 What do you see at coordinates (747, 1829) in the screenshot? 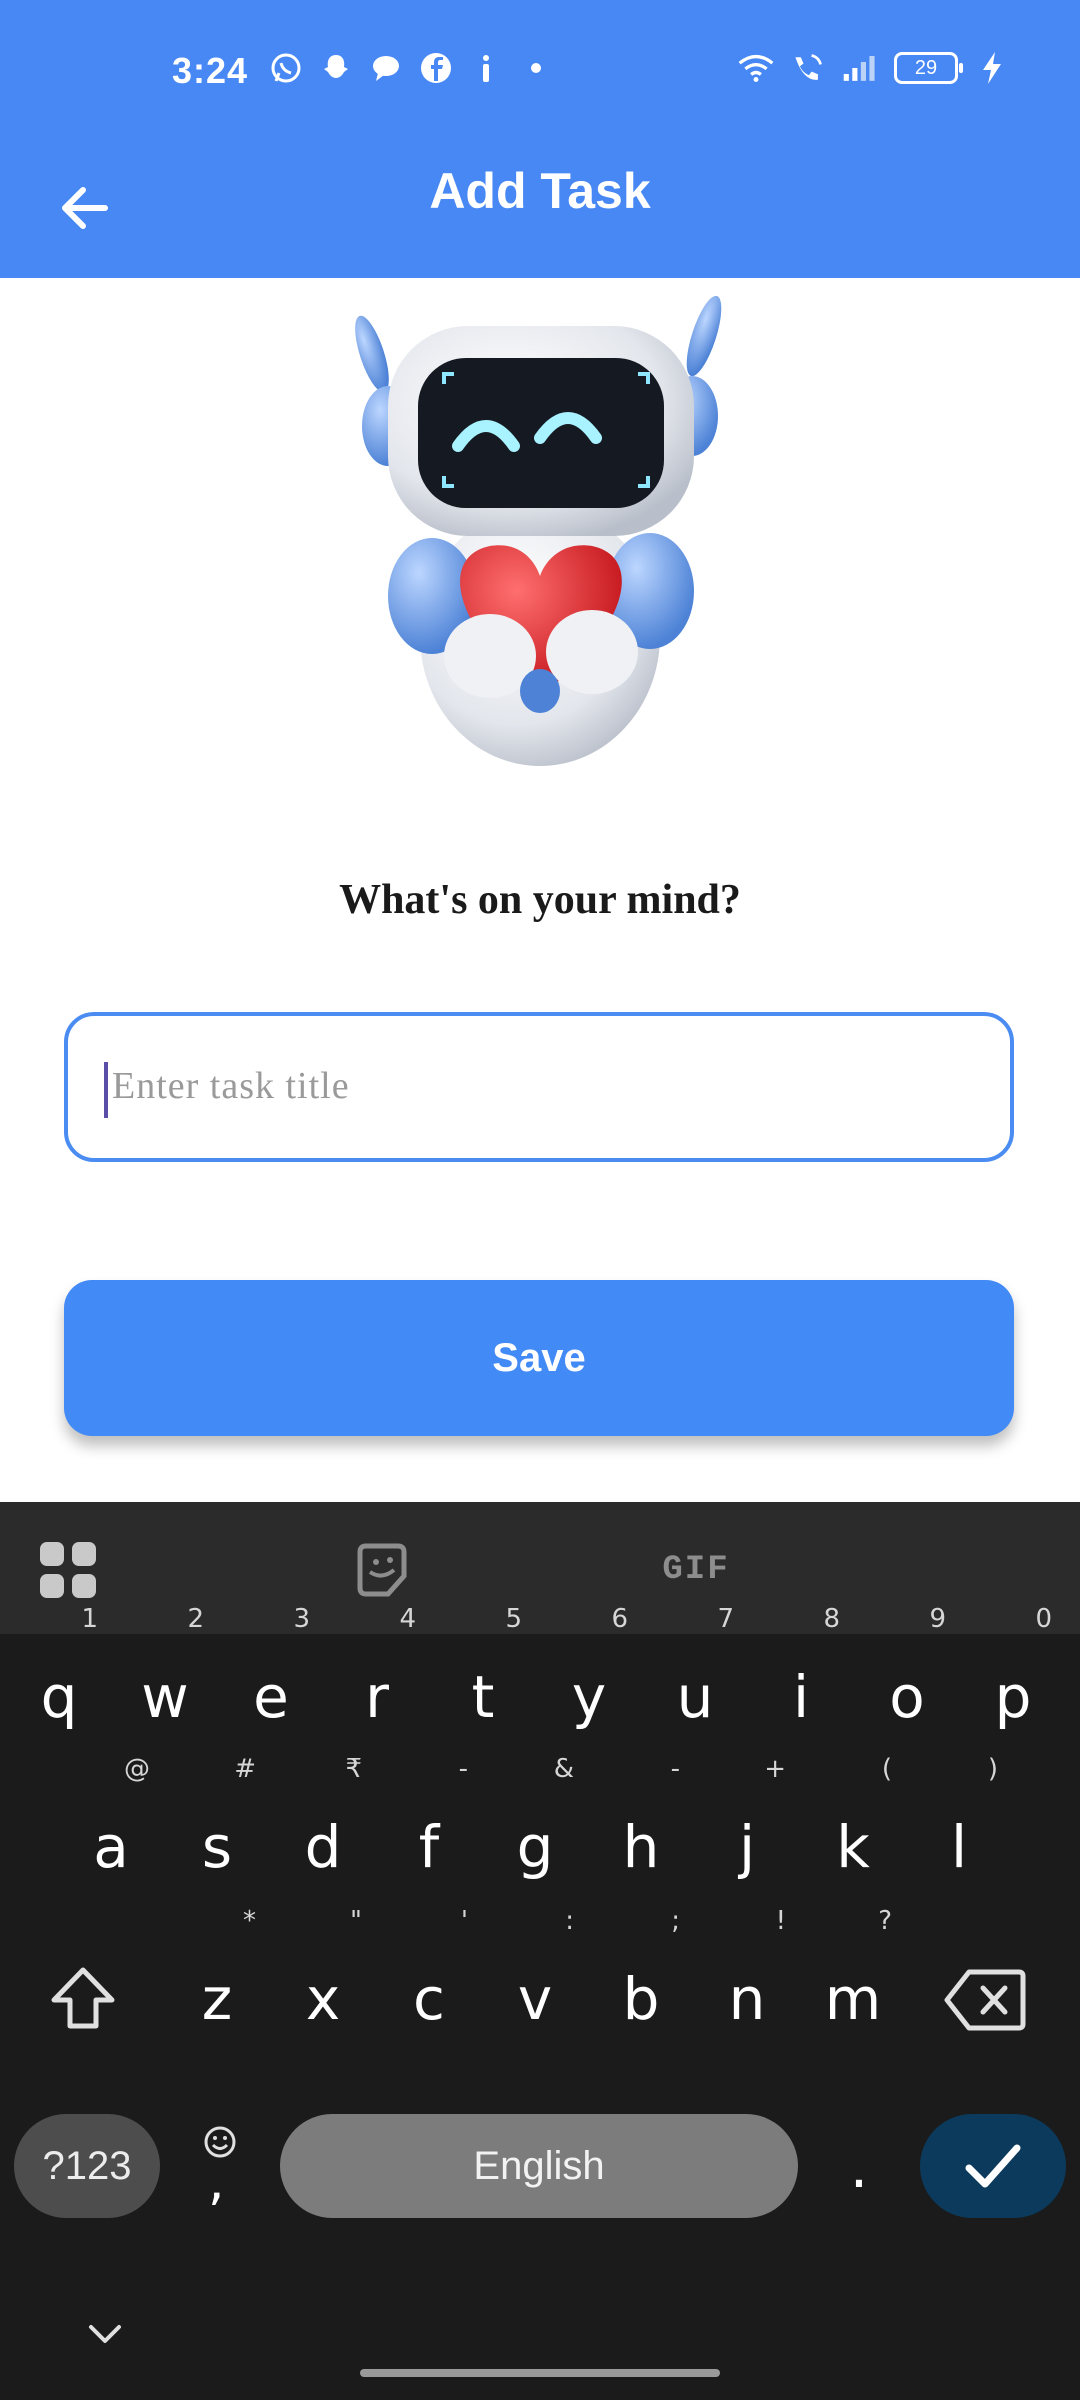
I see `key-j: j +` at bounding box center [747, 1829].